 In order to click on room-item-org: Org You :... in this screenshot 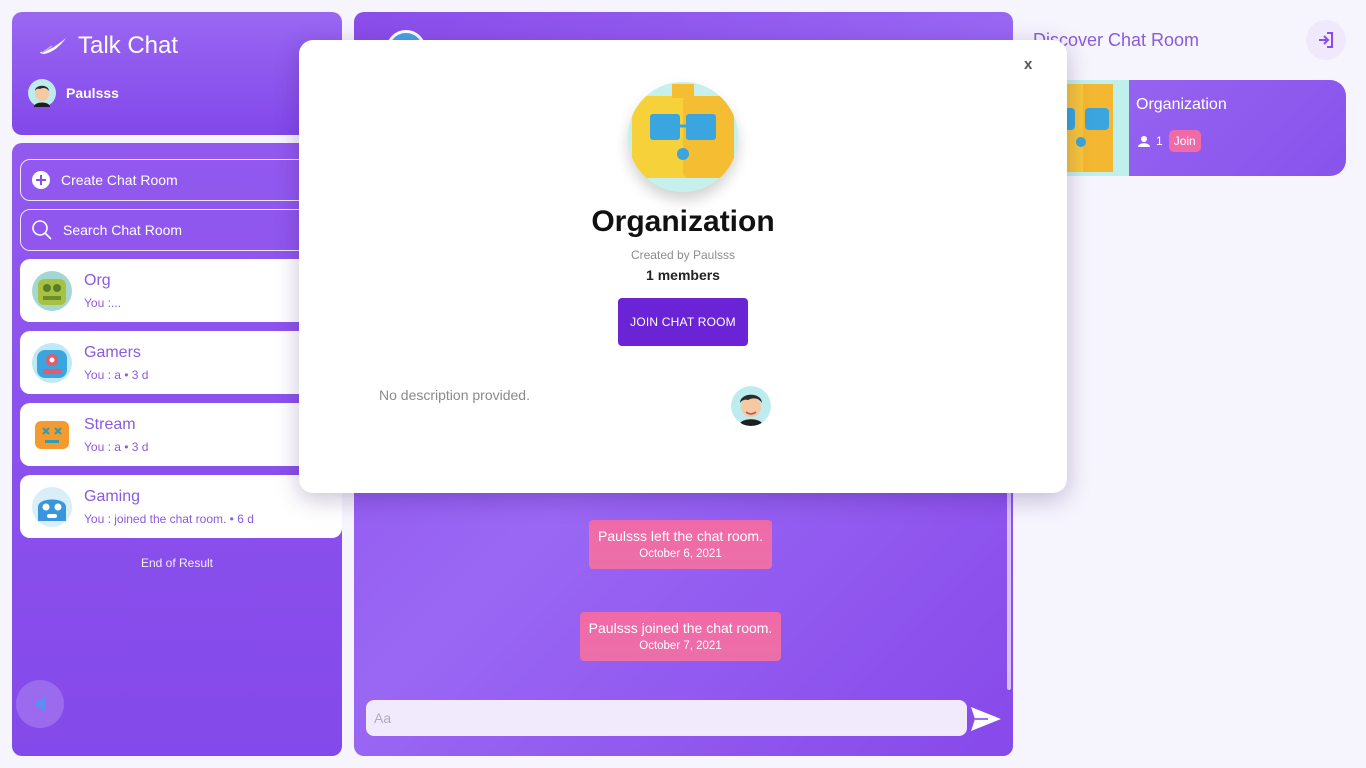, I will do `click(181, 290)`.